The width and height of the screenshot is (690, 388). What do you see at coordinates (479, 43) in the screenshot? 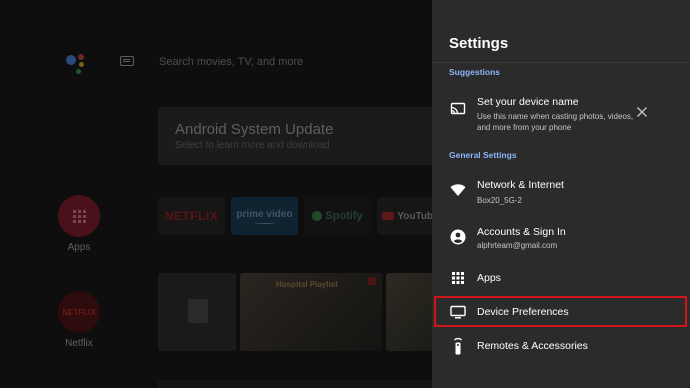
I see `settings-title: Settings` at bounding box center [479, 43].